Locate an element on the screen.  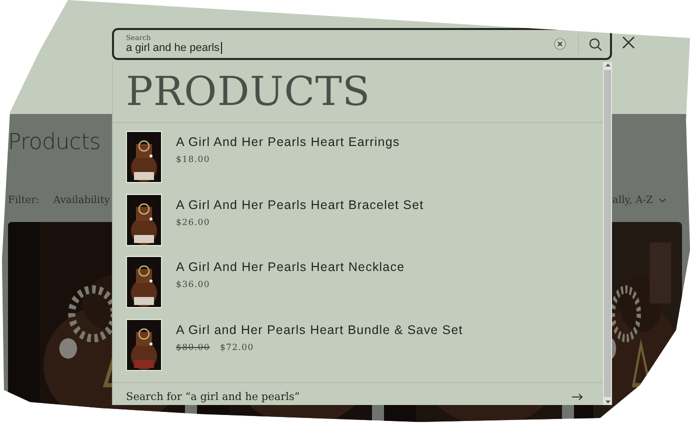
product-link: A Girl and Her Pearls Heart Bundle & Save Set is located at coordinates (319, 330).